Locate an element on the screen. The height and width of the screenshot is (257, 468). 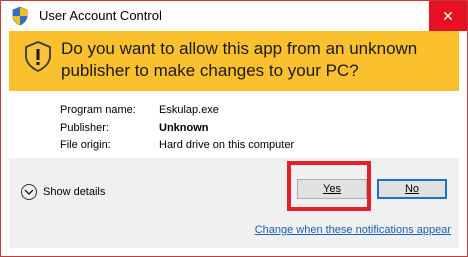
program-name-label: Program name: is located at coordinates (98, 110).